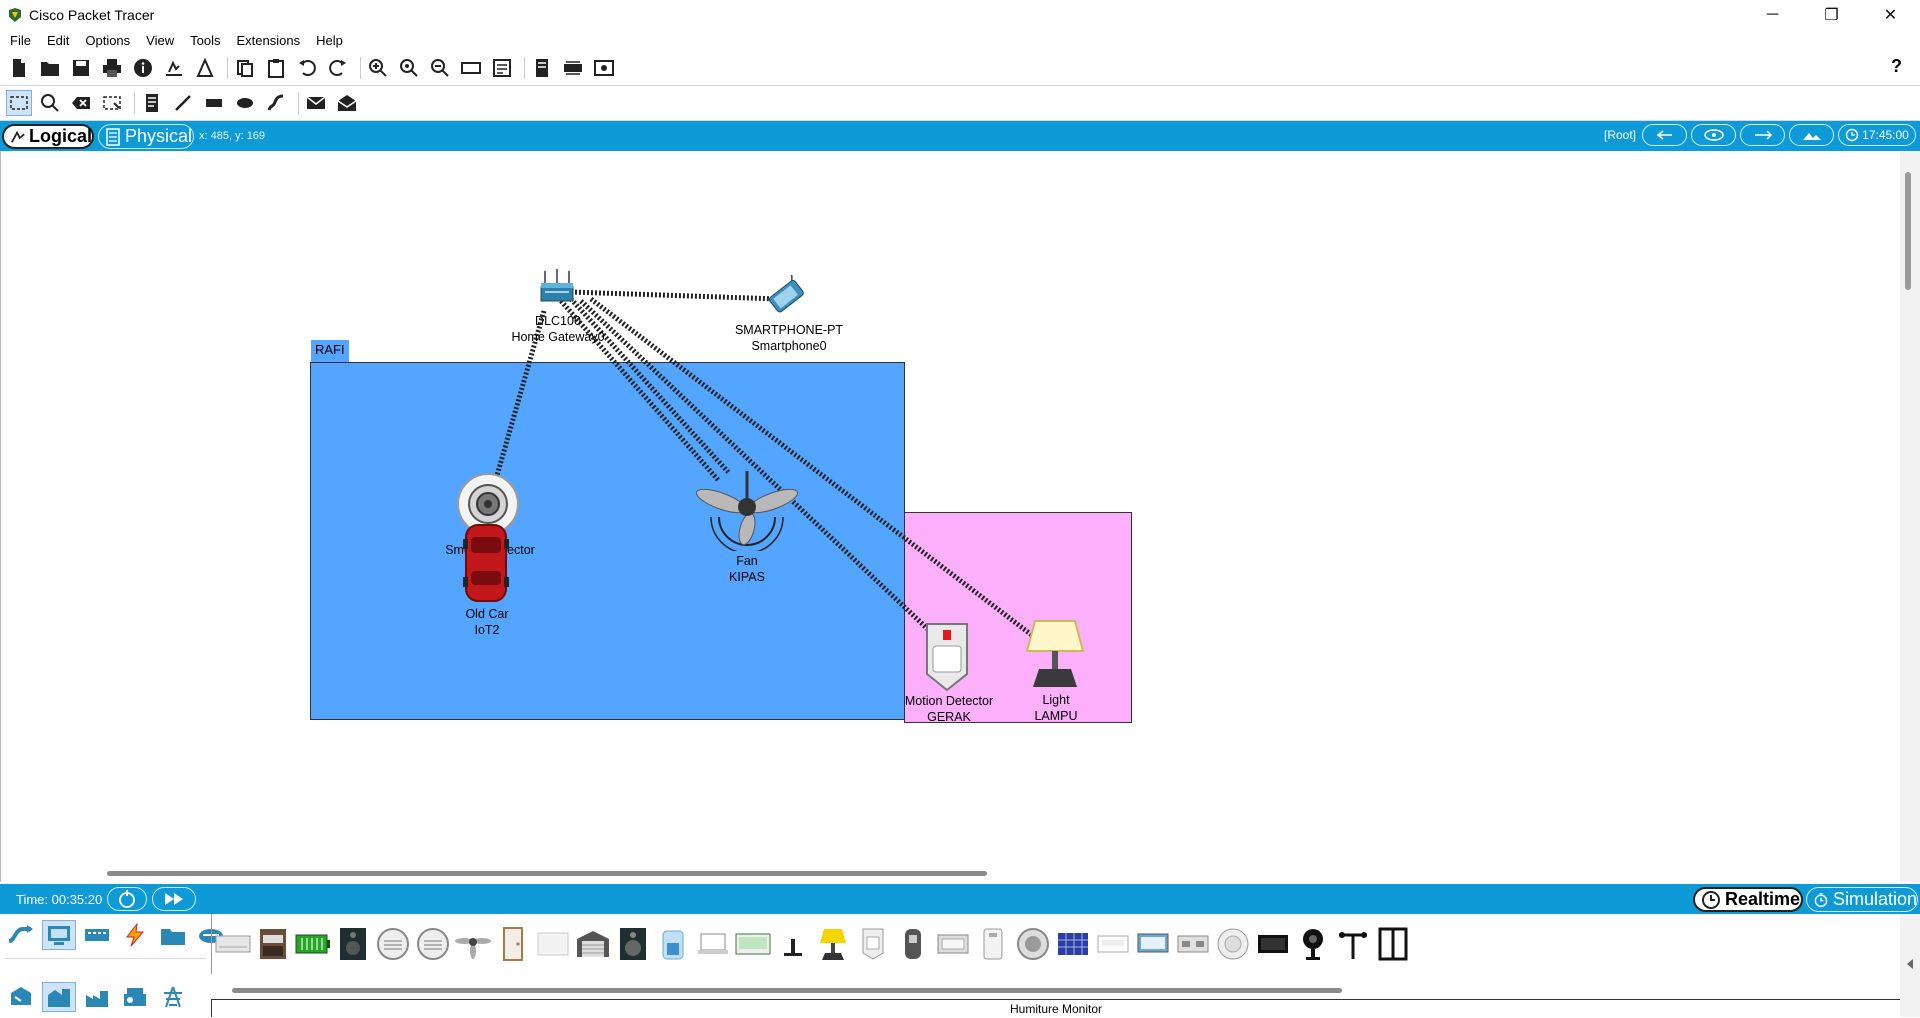 This screenshot has width=1920, height=1018. What do you see at coordinates (513, 944) in the screenshot?
I see `door-icon` at bounding box center [513, 944].